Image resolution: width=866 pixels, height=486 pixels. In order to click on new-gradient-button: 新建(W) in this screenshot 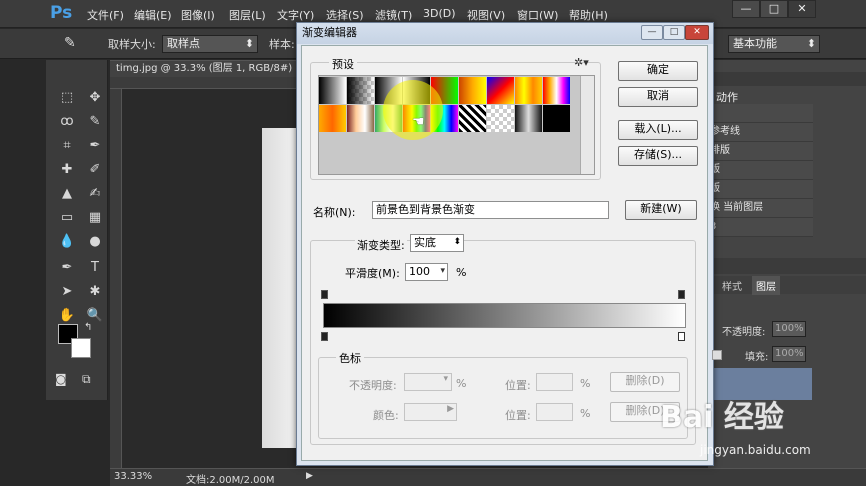, I will do `click(661, 210)`.